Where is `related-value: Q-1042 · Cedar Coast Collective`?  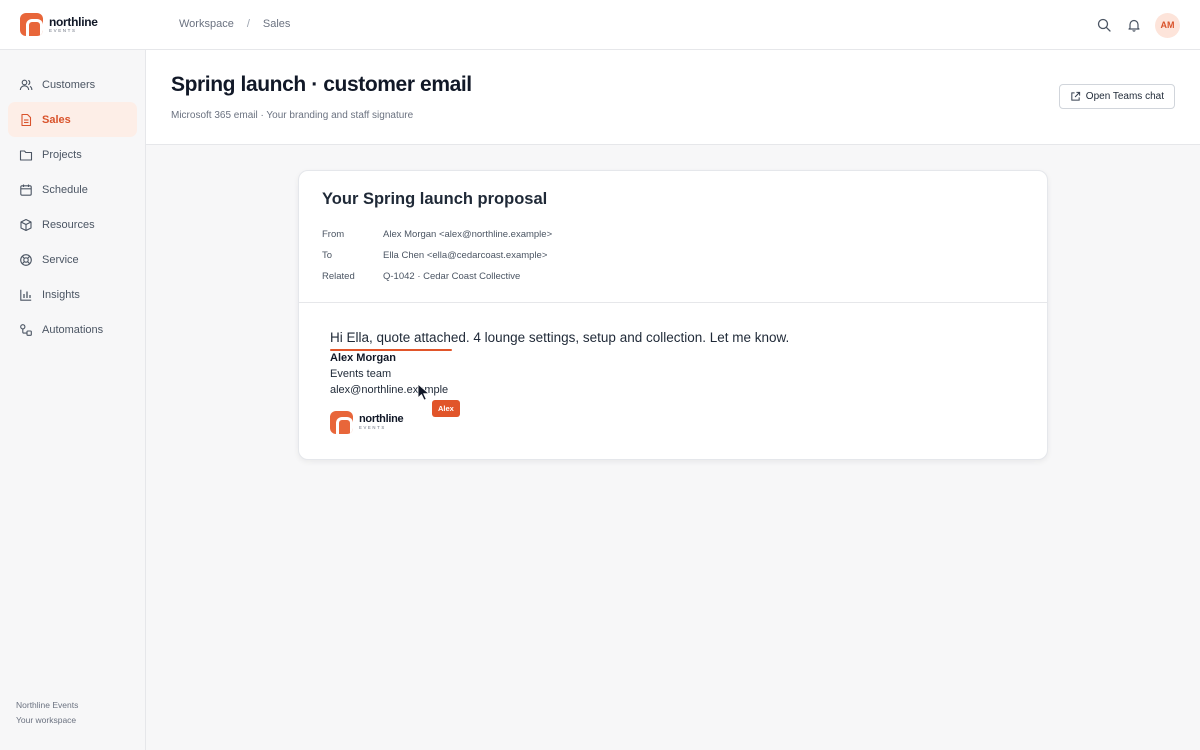 related-value: Q-1042 · Cedar Coast Collective is located at coordinates (451, 276).